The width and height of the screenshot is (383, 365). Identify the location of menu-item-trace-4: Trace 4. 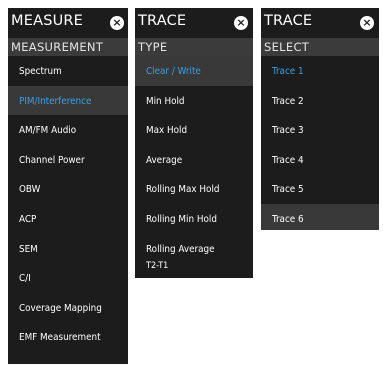
(320, 160).